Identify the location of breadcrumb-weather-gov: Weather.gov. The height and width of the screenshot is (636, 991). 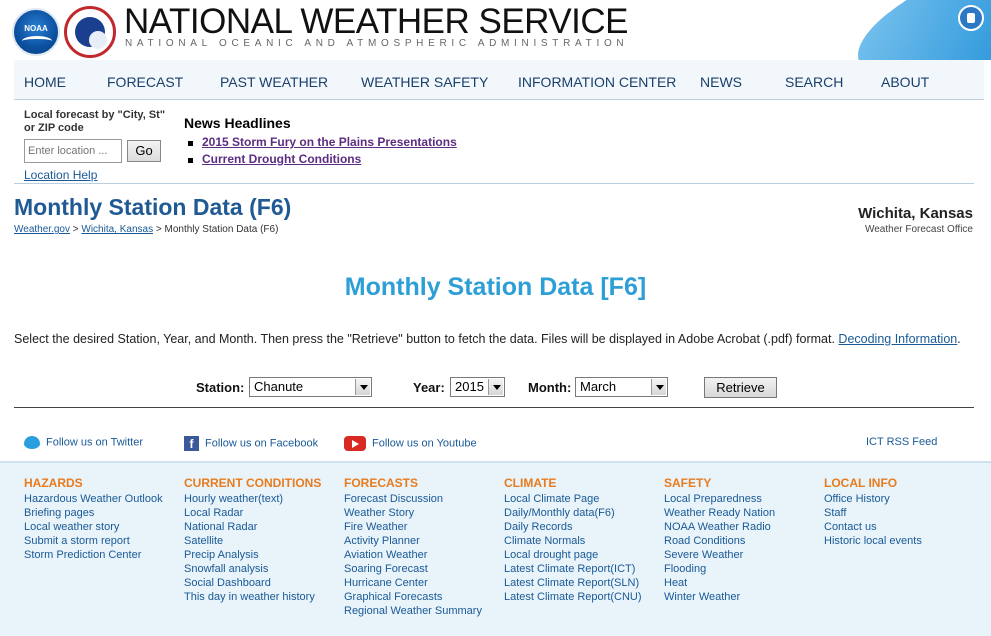
(42, 229).